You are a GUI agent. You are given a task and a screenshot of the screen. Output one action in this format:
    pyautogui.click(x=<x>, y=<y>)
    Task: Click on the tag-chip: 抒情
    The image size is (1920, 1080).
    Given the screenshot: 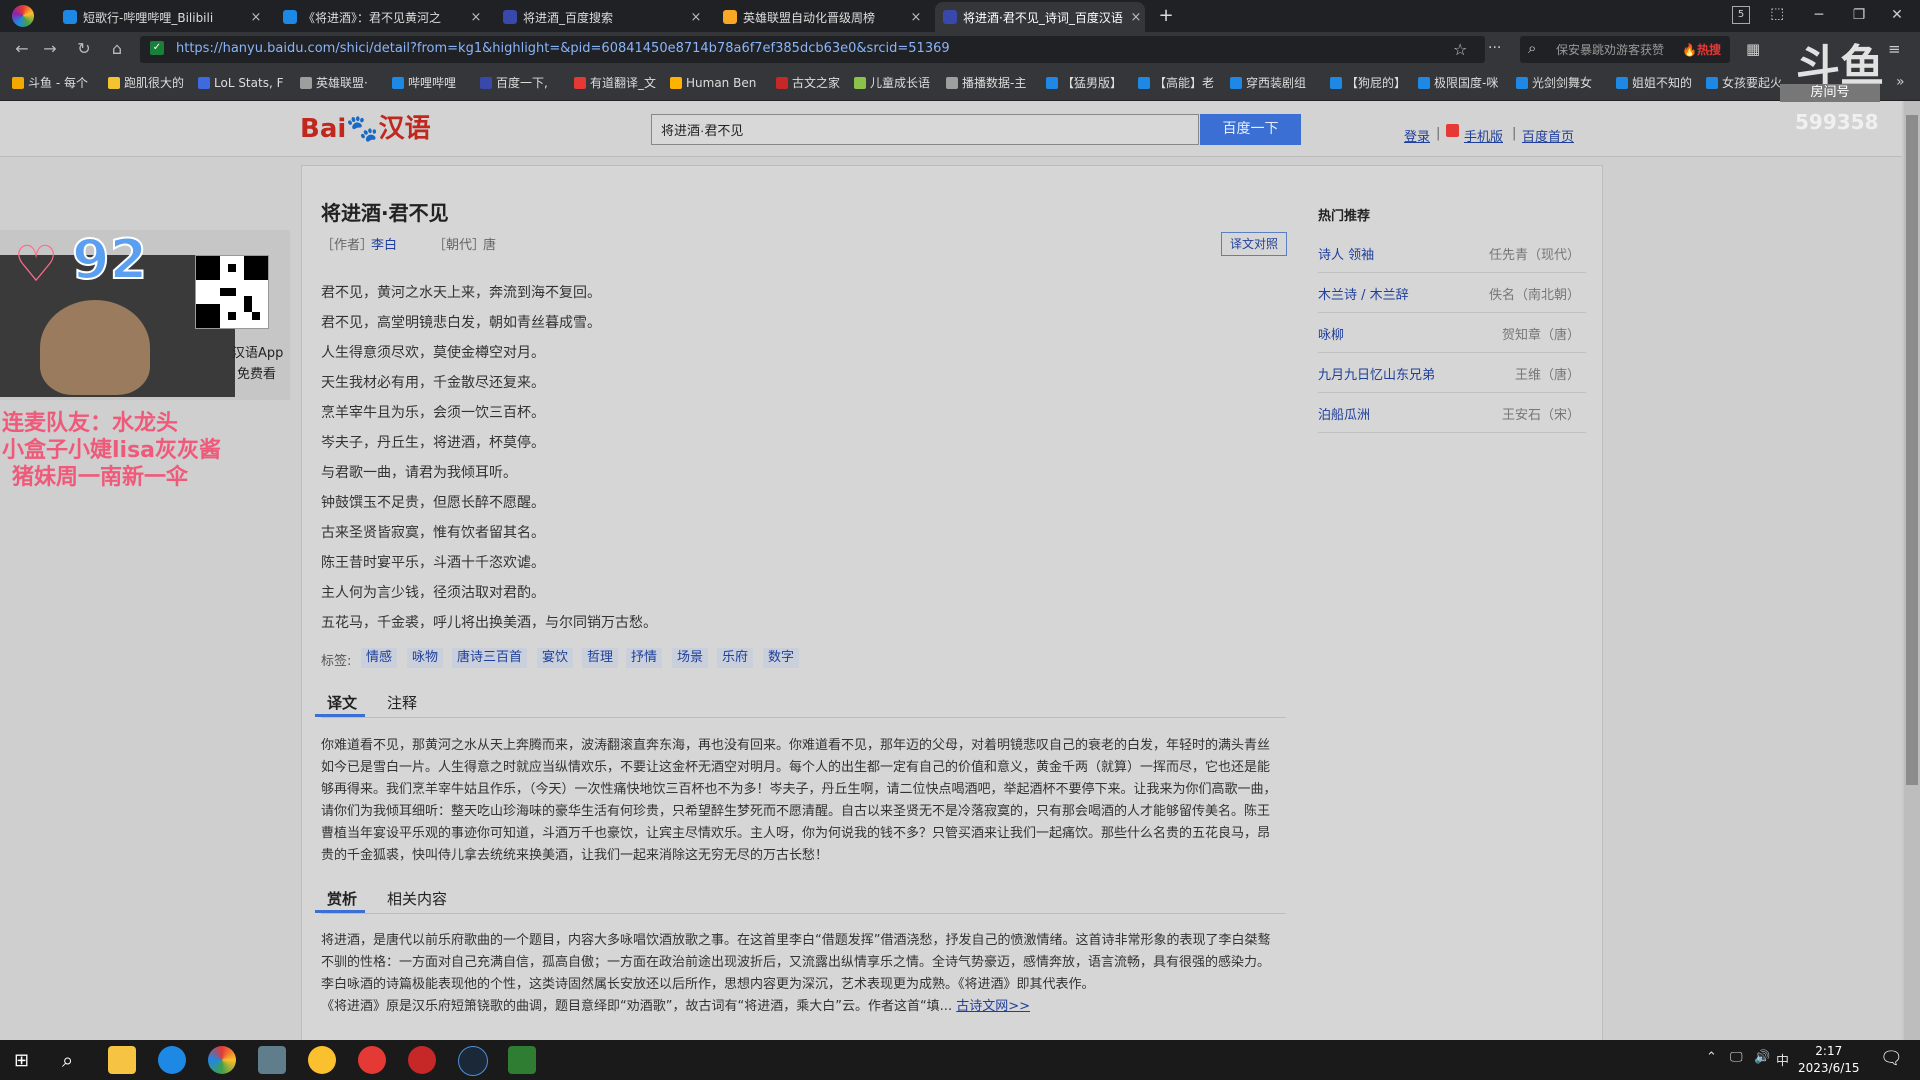 What is the action you would take?
    pyautogui.click(x=644, y=658)
    